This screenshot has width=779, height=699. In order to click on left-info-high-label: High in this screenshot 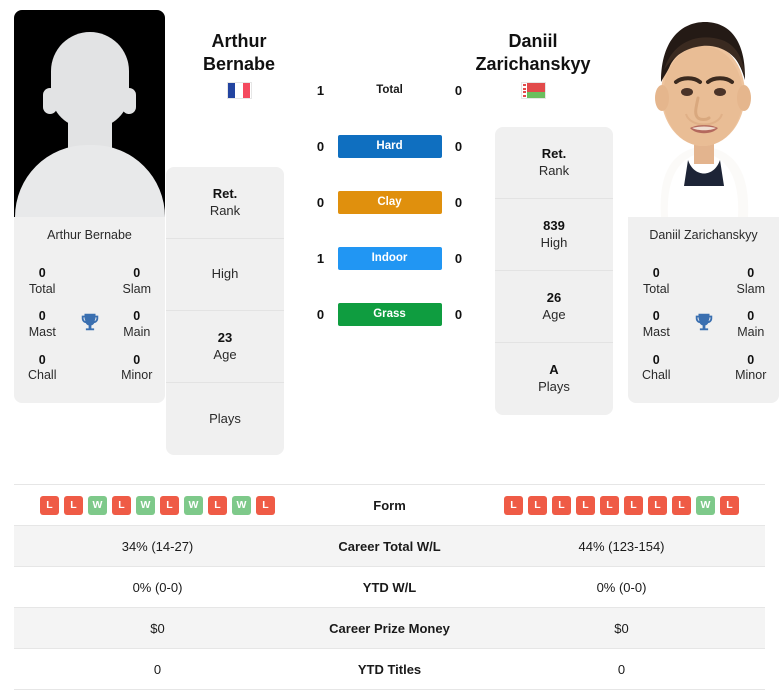, I will do `click(225, 274)`.